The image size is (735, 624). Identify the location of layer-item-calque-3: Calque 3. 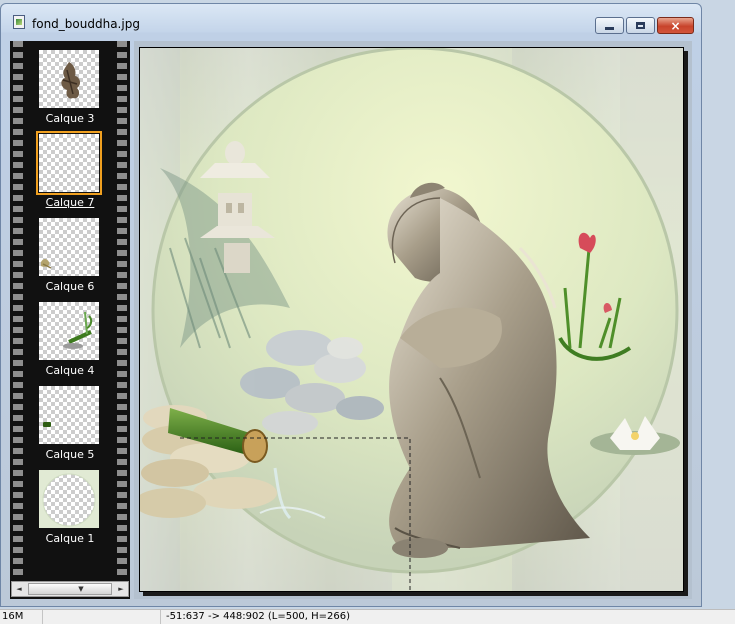
(70, 84).